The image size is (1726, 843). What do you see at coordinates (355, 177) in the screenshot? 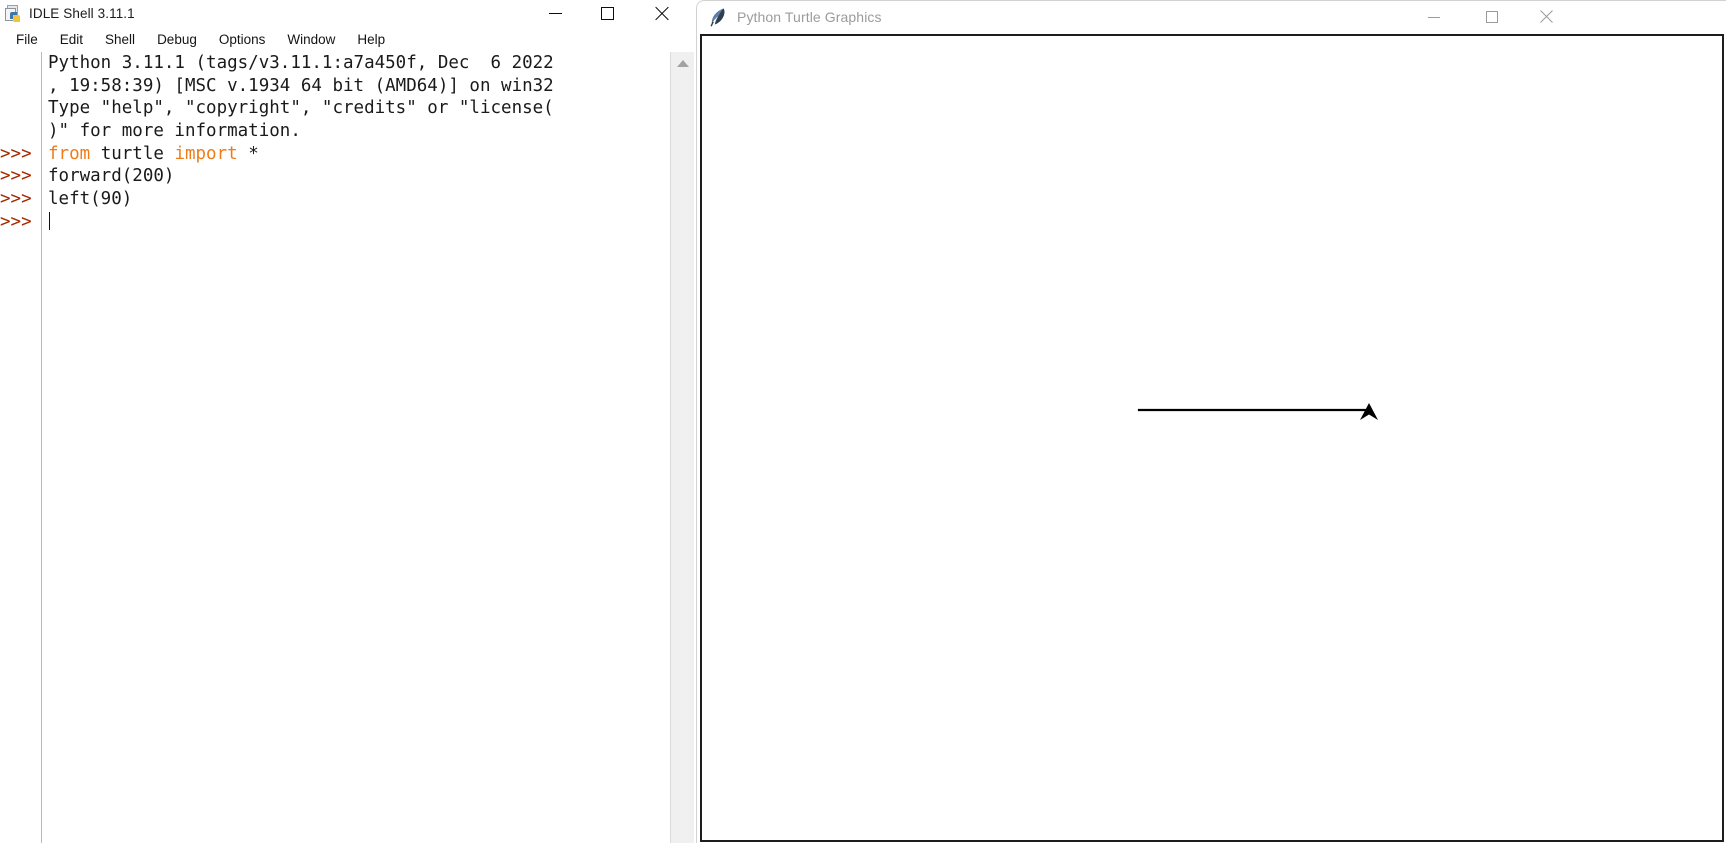
I see `shell-line-text: forward(200)` at bounding box center [355, 177].